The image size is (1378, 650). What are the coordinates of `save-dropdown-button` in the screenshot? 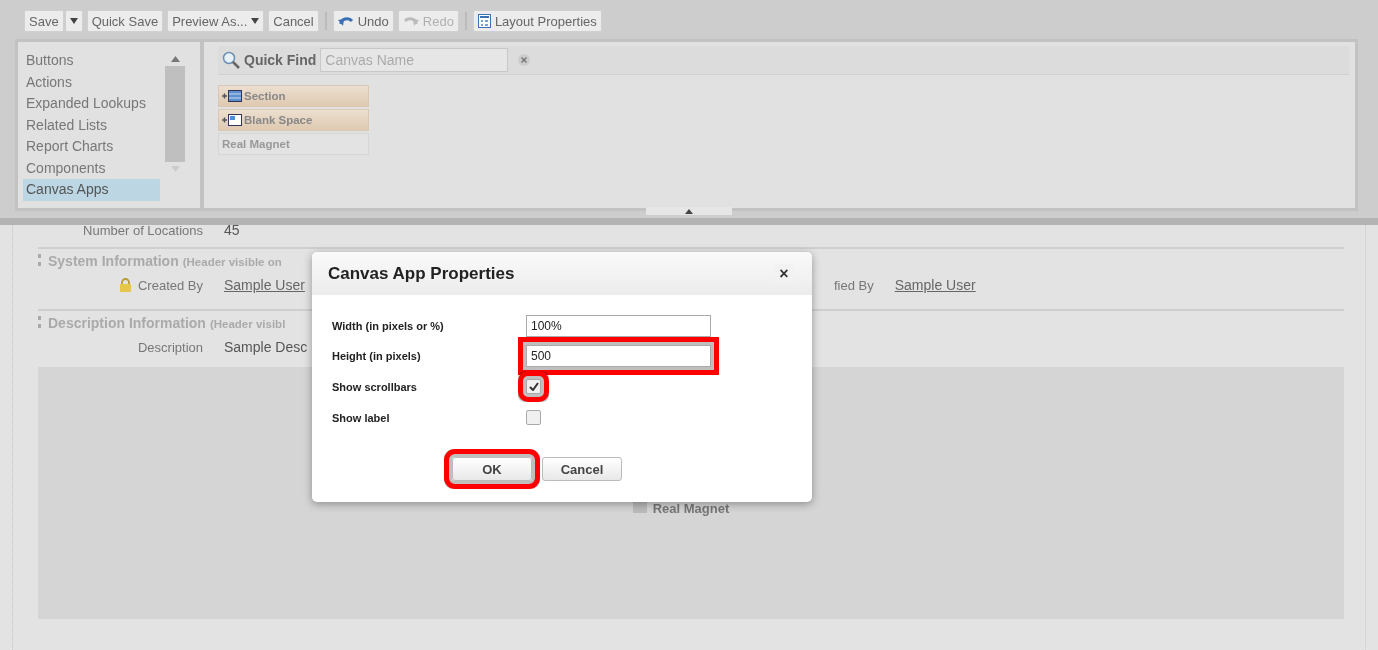 It's located at (73, 21).